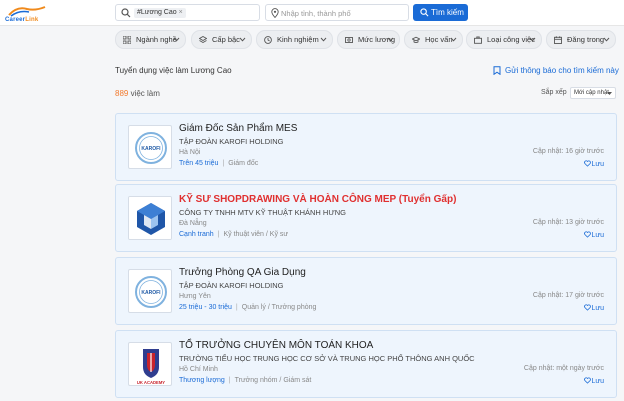  What do you see at coordinates (233, 234) in the screenshot?
I see `job-meta: Cạnh tranh | Kỹ thuật viên / Kỹ sư` at bounding box center [233, 234].